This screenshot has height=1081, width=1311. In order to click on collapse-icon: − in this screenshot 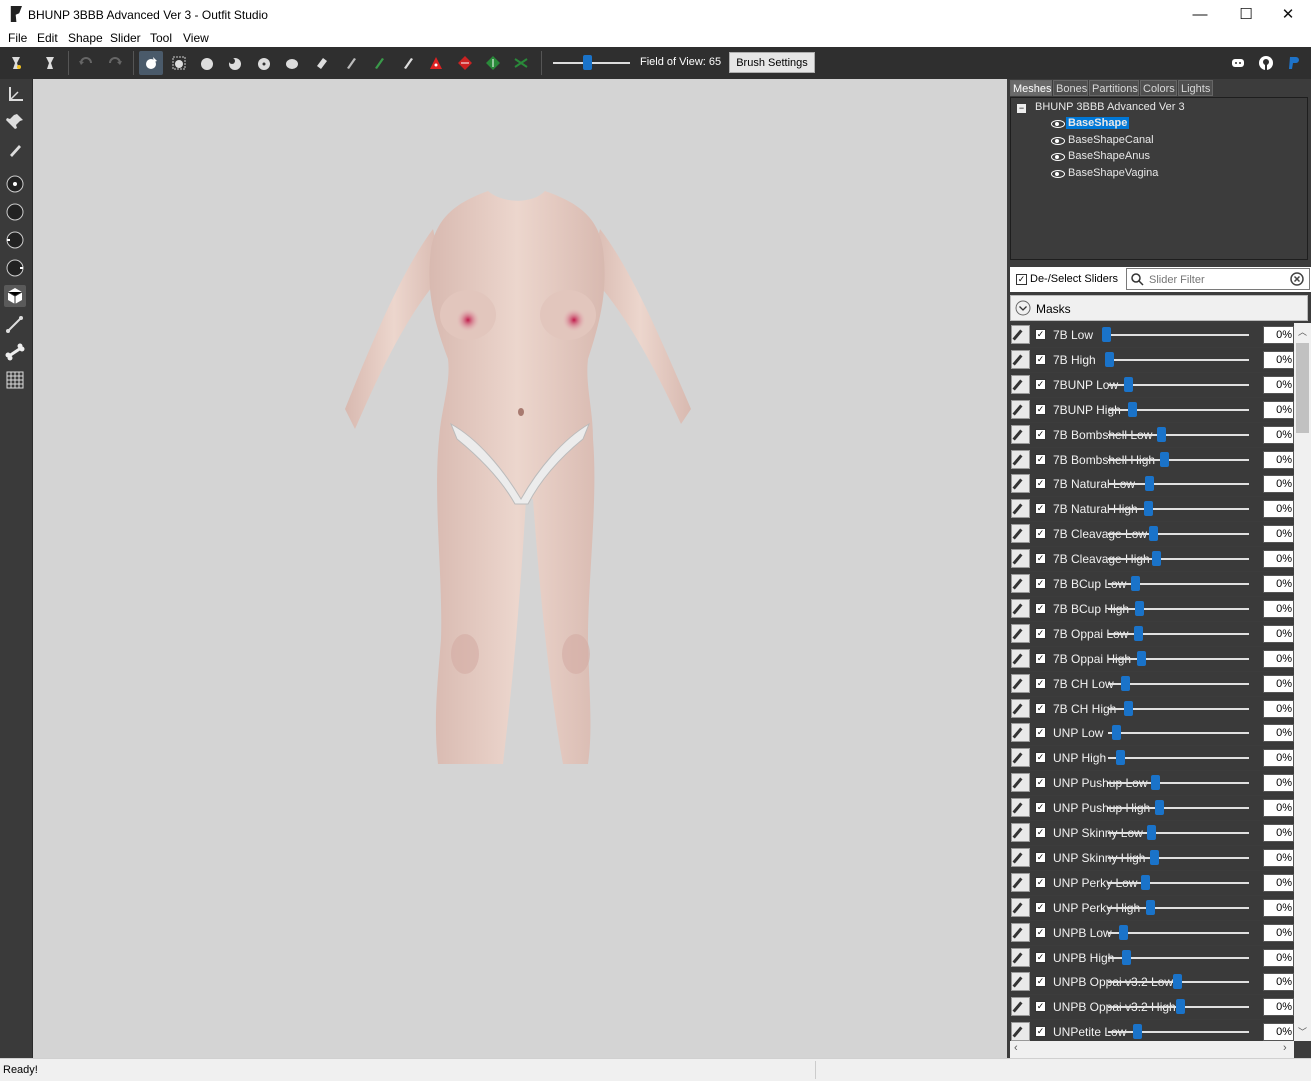, I will do `click(1021, 108)`.